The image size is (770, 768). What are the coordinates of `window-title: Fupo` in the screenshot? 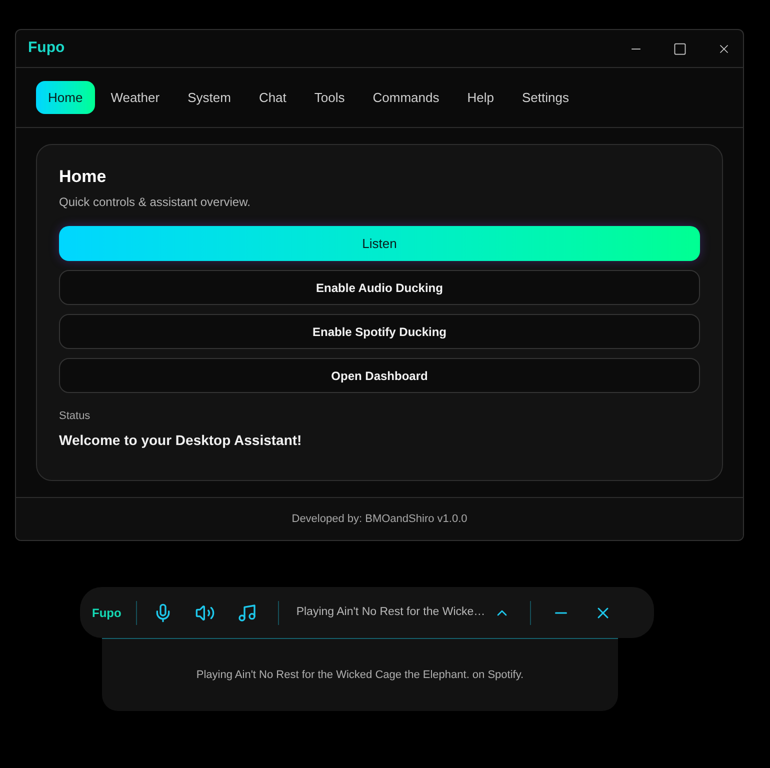 It's located at (46, 48).